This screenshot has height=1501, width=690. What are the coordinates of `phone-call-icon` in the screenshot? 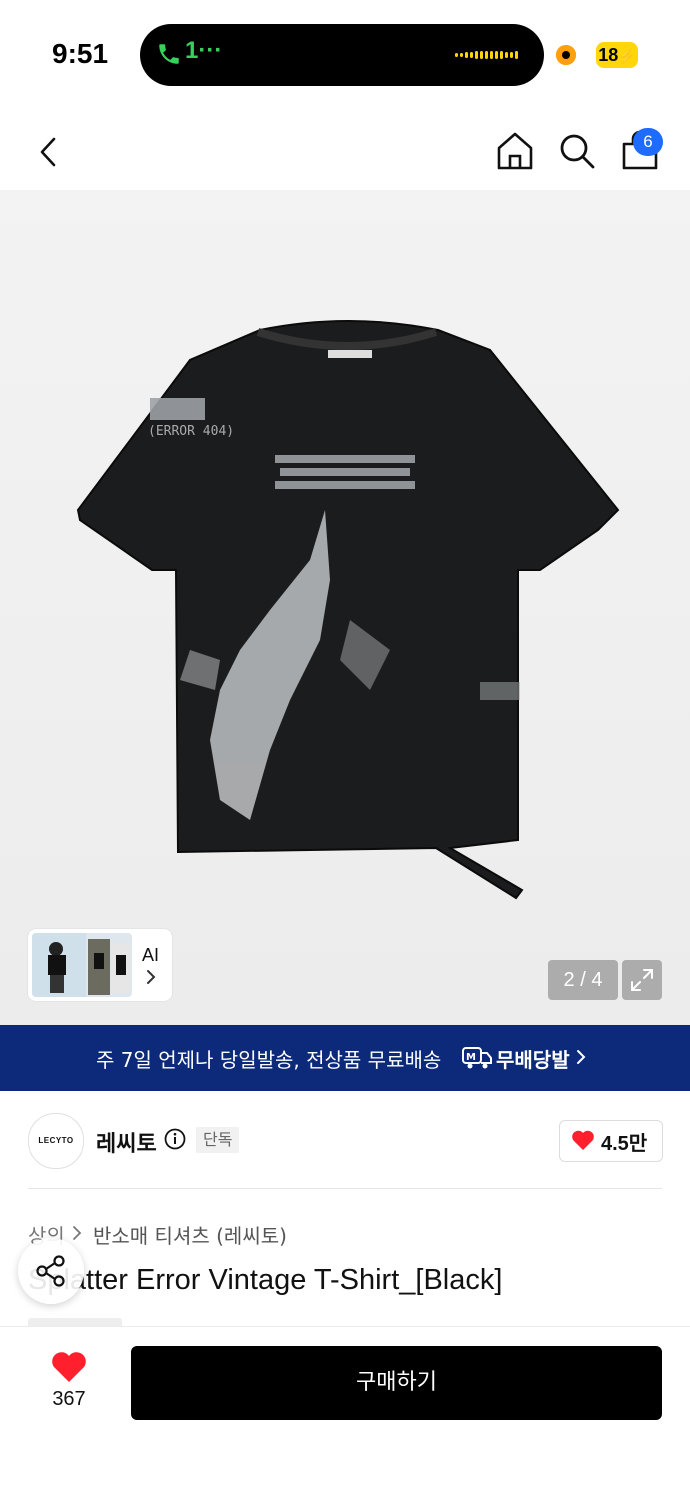 It's located at (169, 54).